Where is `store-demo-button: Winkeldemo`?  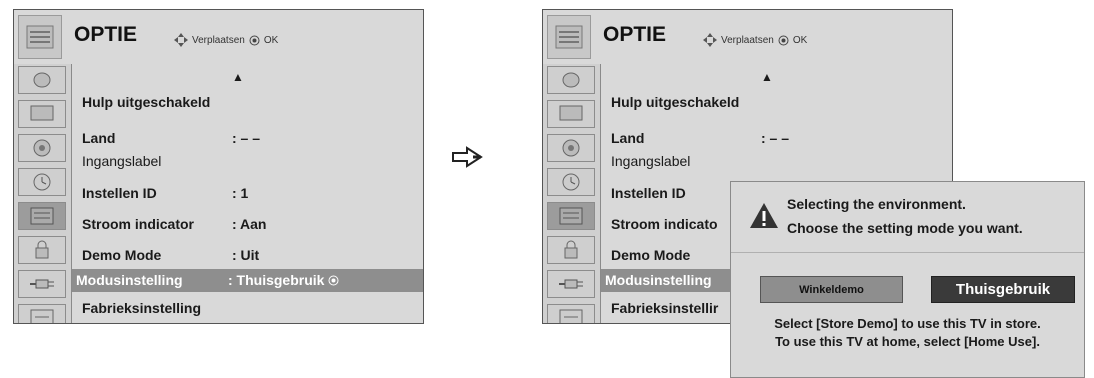
store-demo-button: Winkeldemo is located at coordinates (831, 289).